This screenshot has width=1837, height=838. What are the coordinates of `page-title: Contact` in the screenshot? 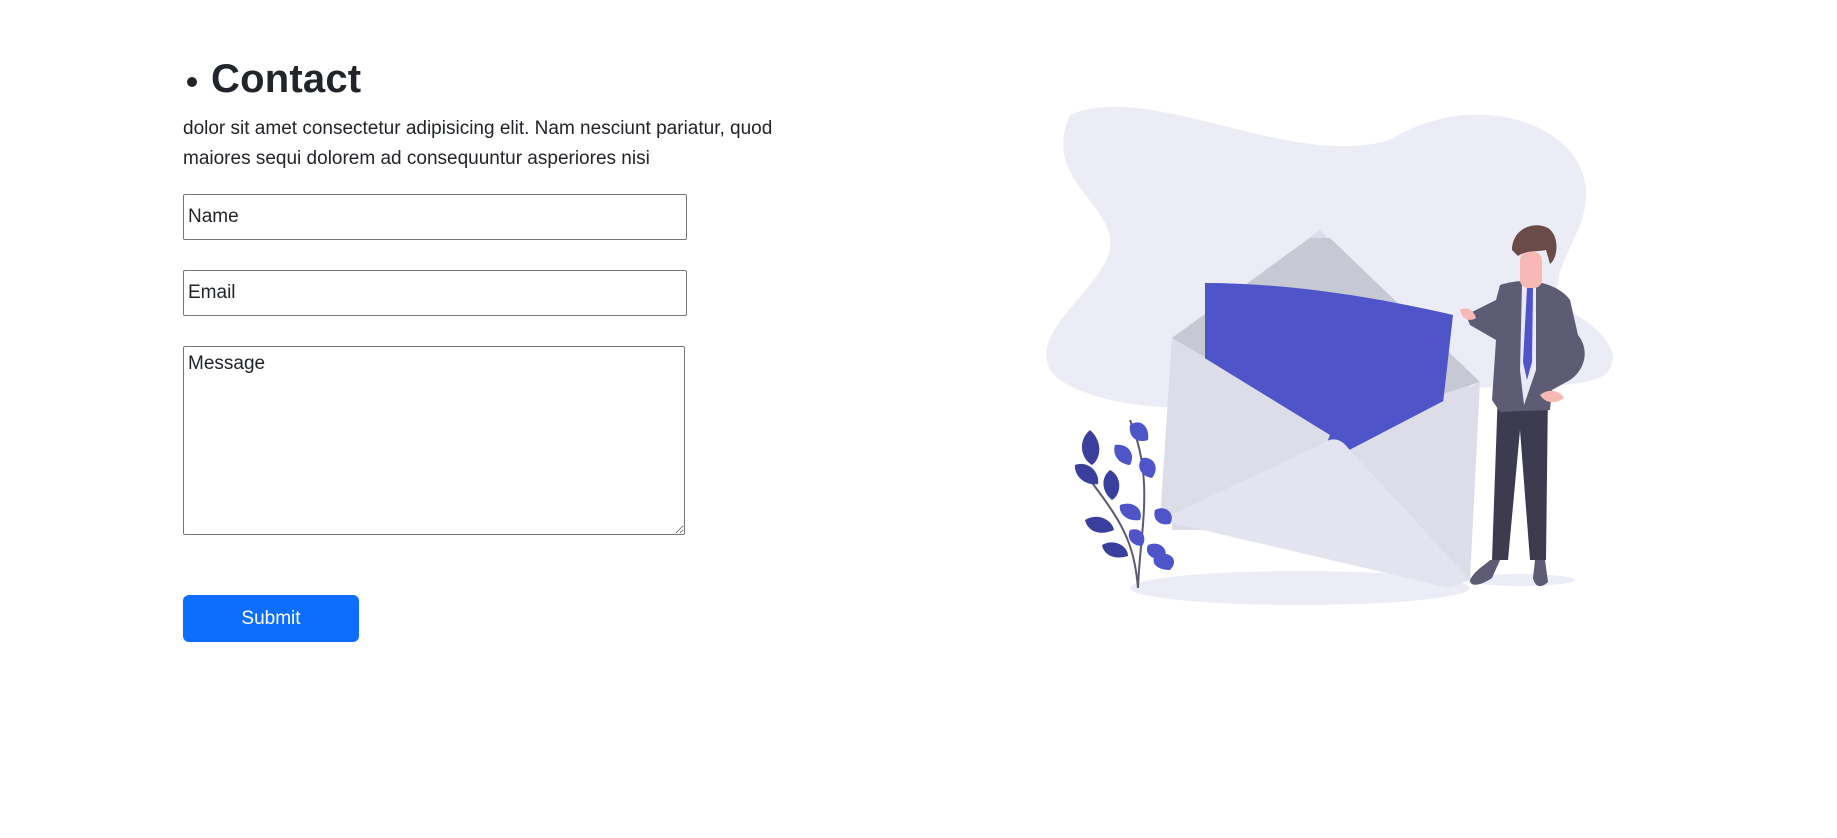 It's located at (286, 79).